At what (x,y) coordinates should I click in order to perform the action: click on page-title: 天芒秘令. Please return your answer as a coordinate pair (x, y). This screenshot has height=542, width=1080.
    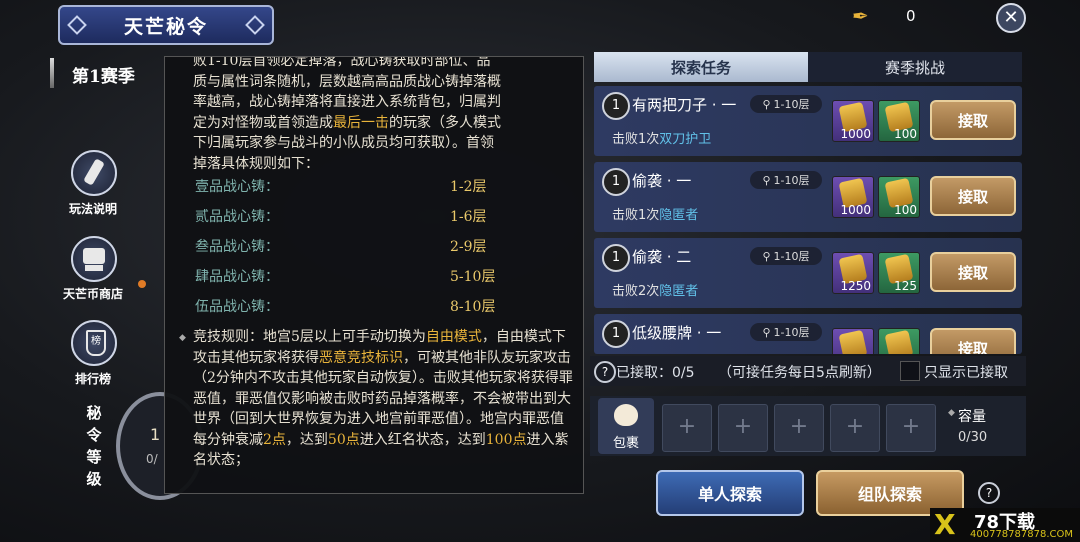
    Looking at the image, I should click on (166, 25).